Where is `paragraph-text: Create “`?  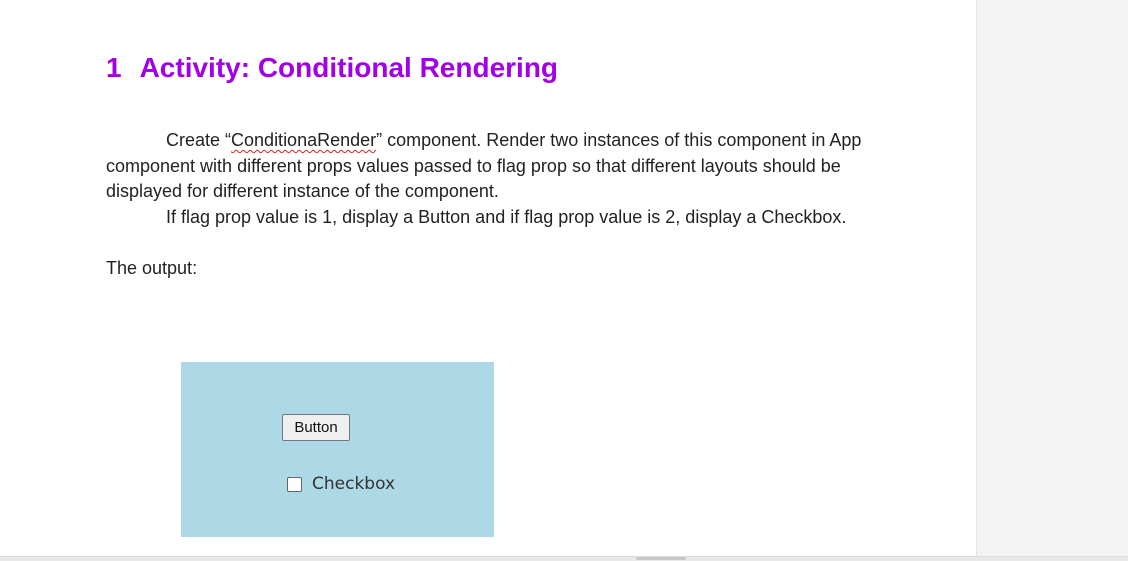
paragraph-text: Create “ is located at coordinates (199, 140).